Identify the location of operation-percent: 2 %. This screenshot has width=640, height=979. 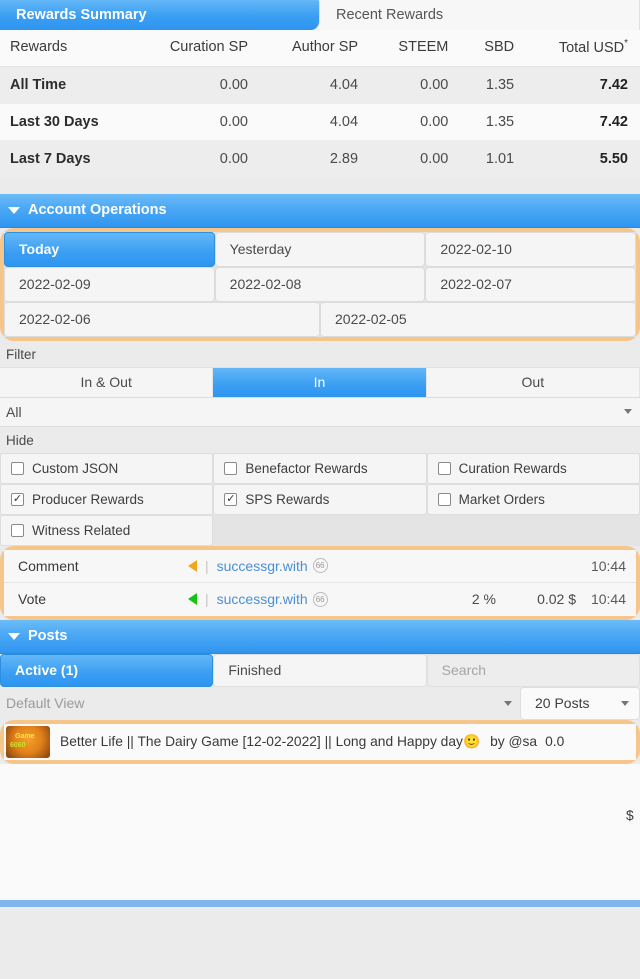
(483, 599).